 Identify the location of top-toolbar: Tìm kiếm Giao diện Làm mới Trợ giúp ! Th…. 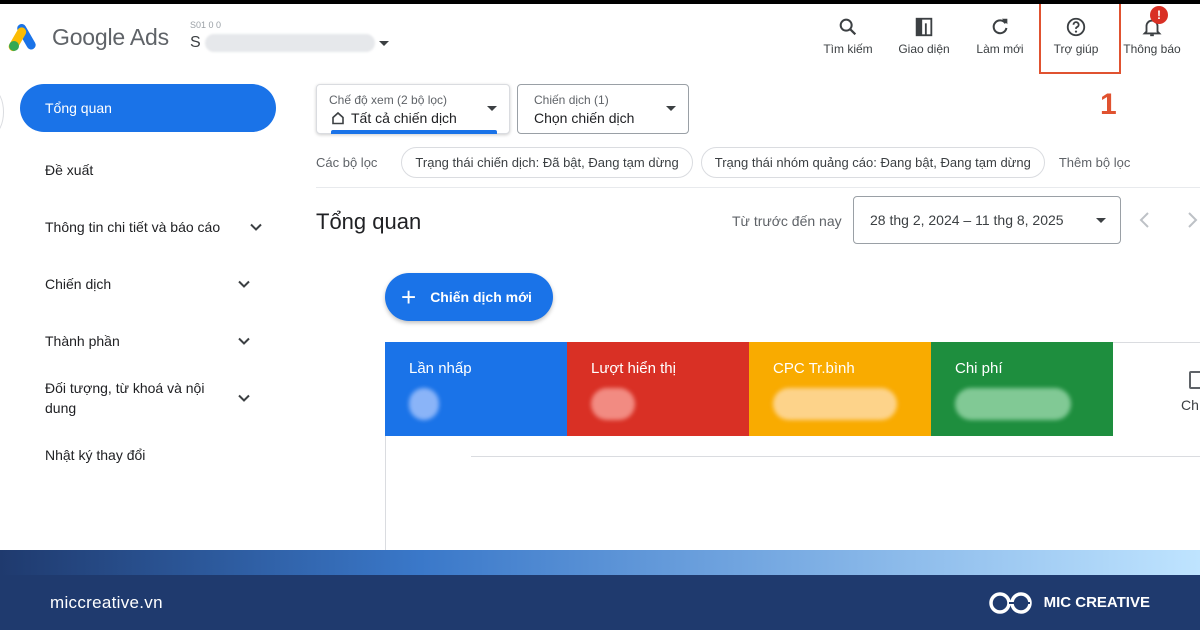
(1000, 40).